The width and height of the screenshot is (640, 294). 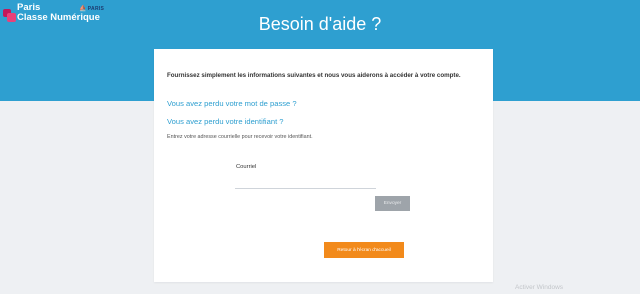 I want to click on ship-icon: ⛵, so click(x=83, y=9).